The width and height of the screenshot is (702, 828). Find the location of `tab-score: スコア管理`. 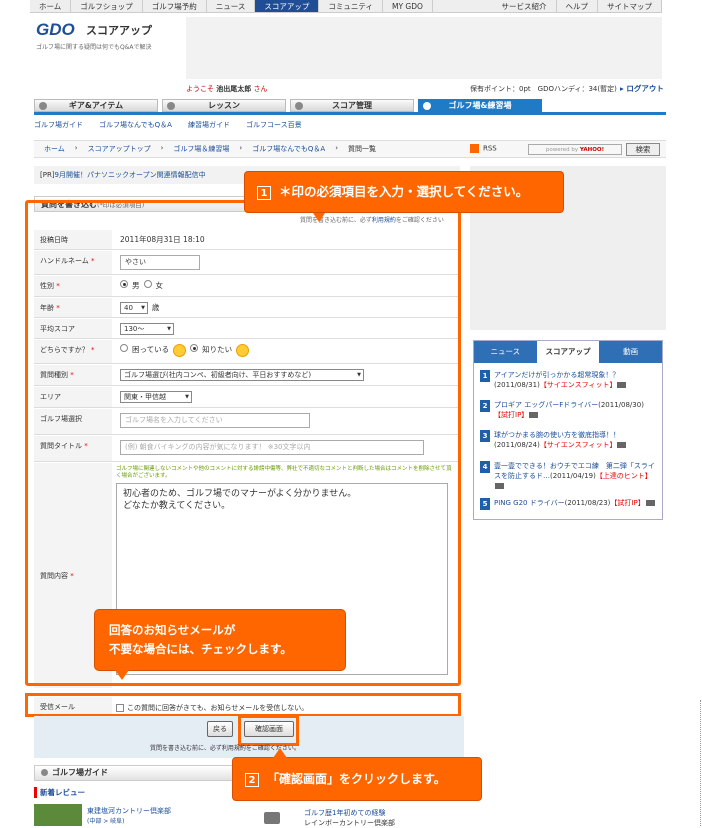

tab-score: スコア管理 is located at coordinates (352, 105).